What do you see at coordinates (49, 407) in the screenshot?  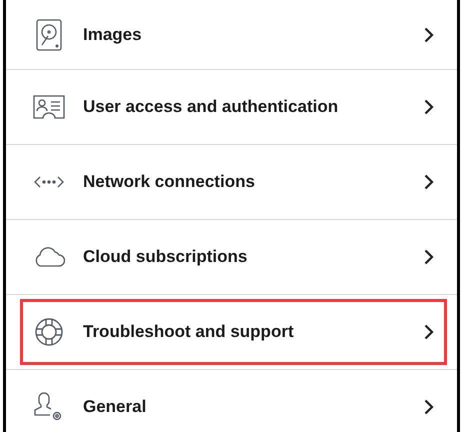 I see `user-settings-icon` at bounding box center [49, 407].